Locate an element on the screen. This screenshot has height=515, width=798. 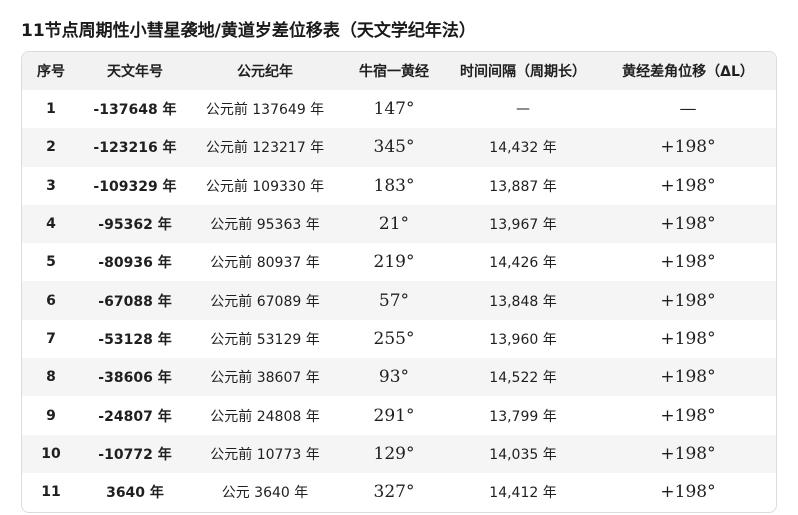
cell-index: 1 is located at coordinates (51, 109).